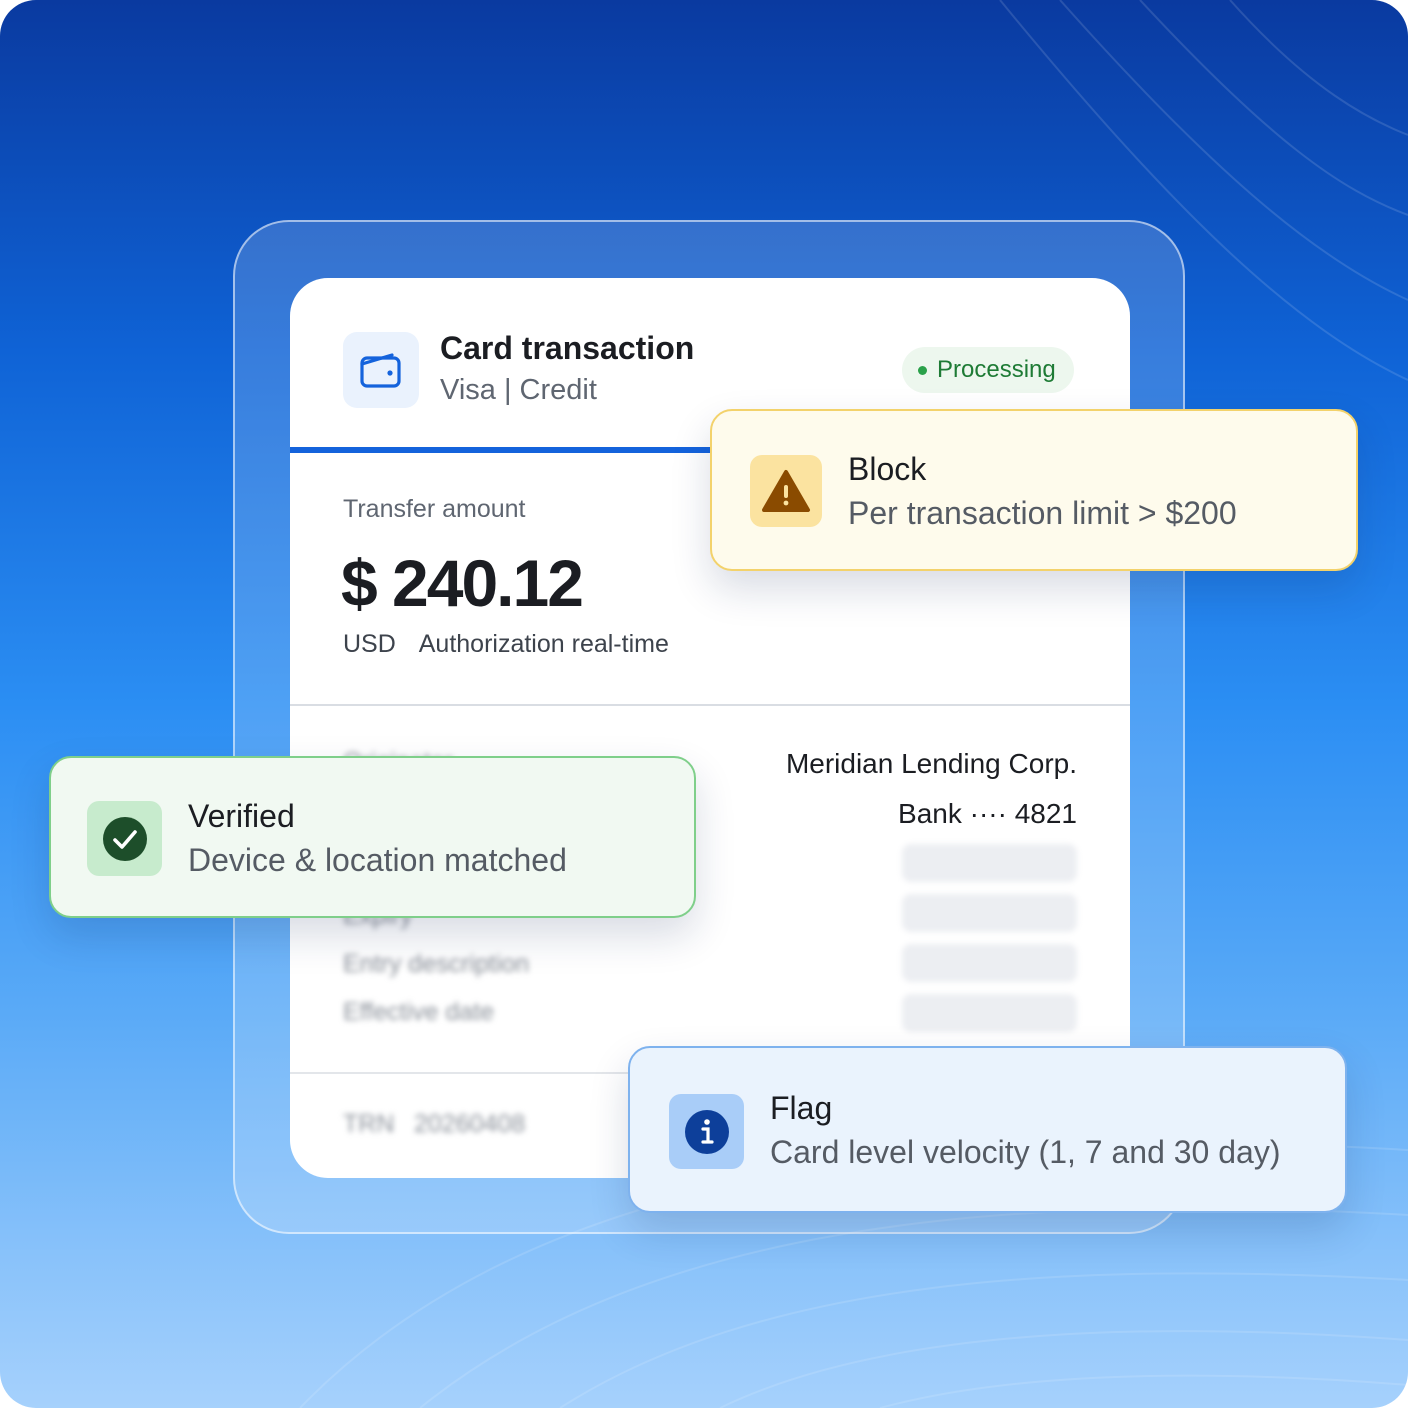 The image size is (1408, 1408). I want to click on detail-label-entry-description: Entry description, so click(436, 964).